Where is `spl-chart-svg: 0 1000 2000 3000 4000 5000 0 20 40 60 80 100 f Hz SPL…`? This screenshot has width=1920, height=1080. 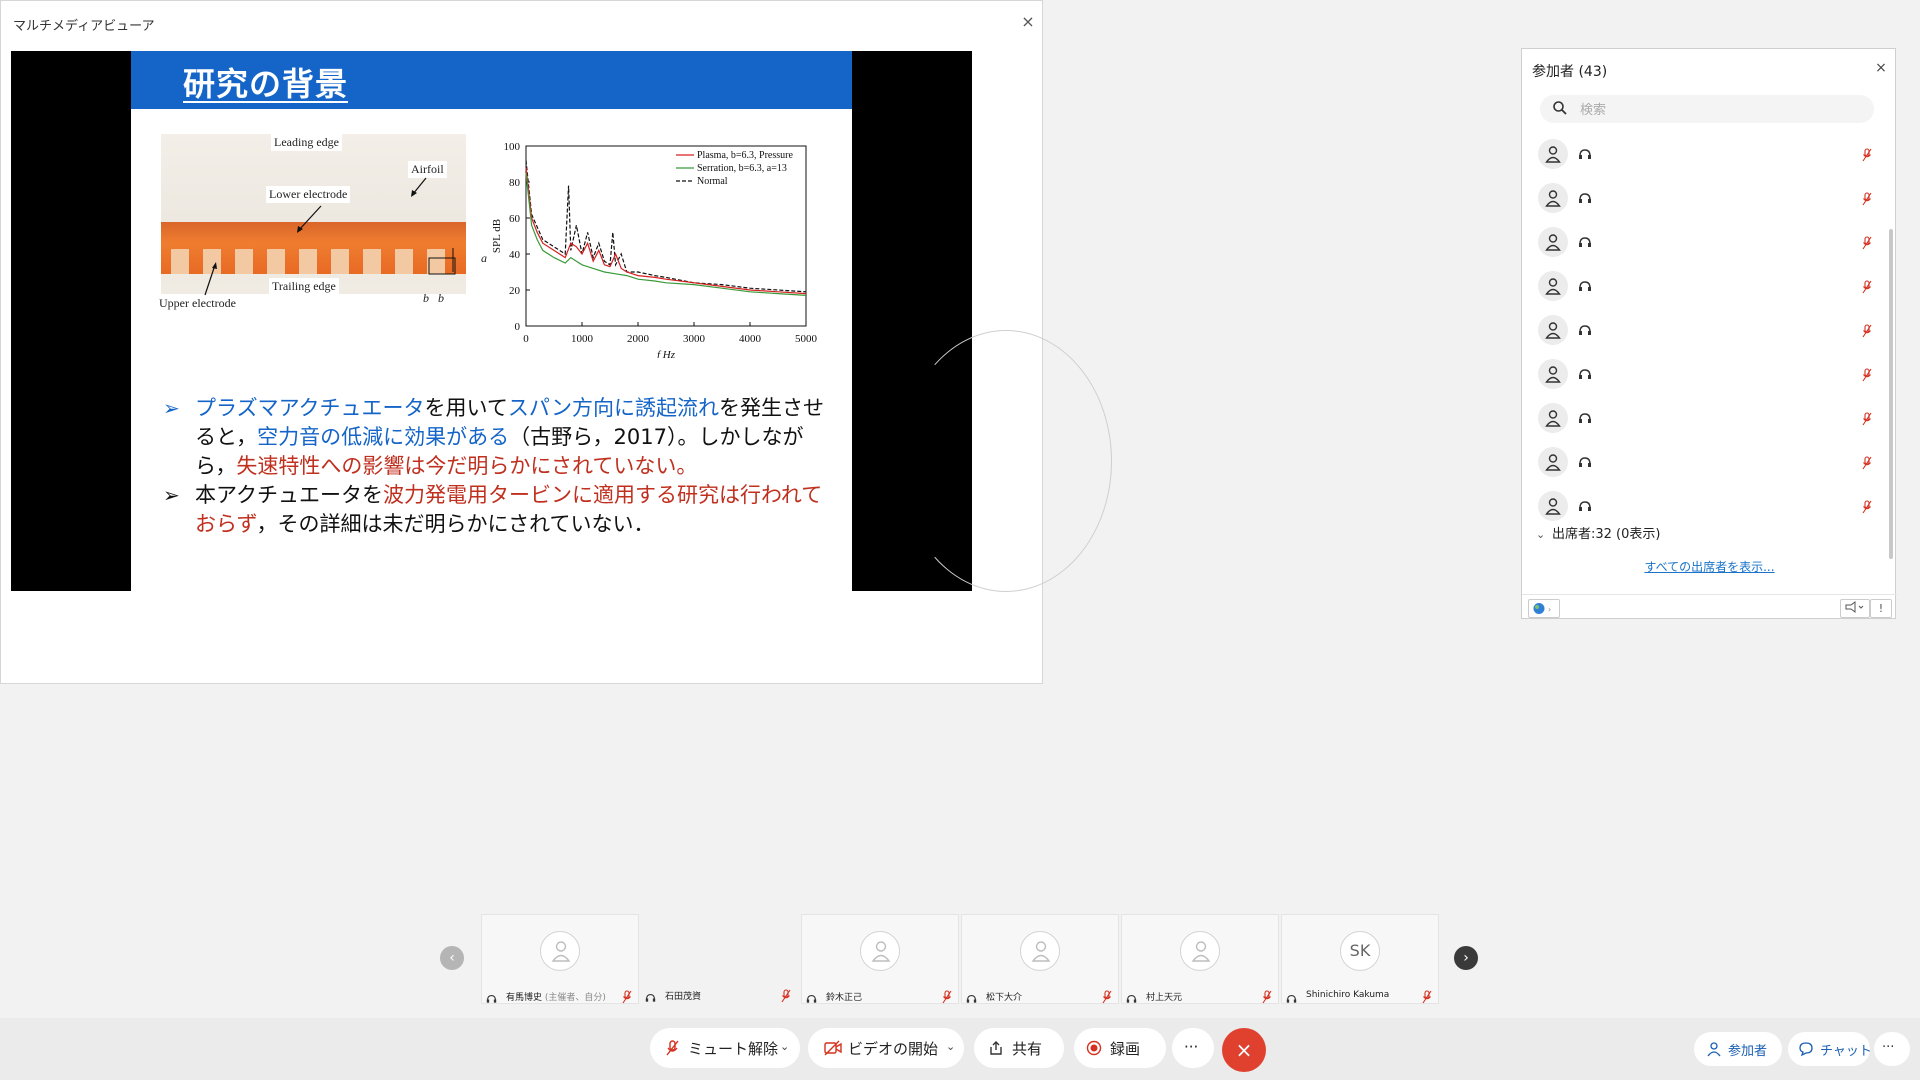
spl-chart-svg: 0 1000 2000 3000 4000 5000 0 20 40 60 80 100 f Hz SPL… is located at coordinates (654, 251).